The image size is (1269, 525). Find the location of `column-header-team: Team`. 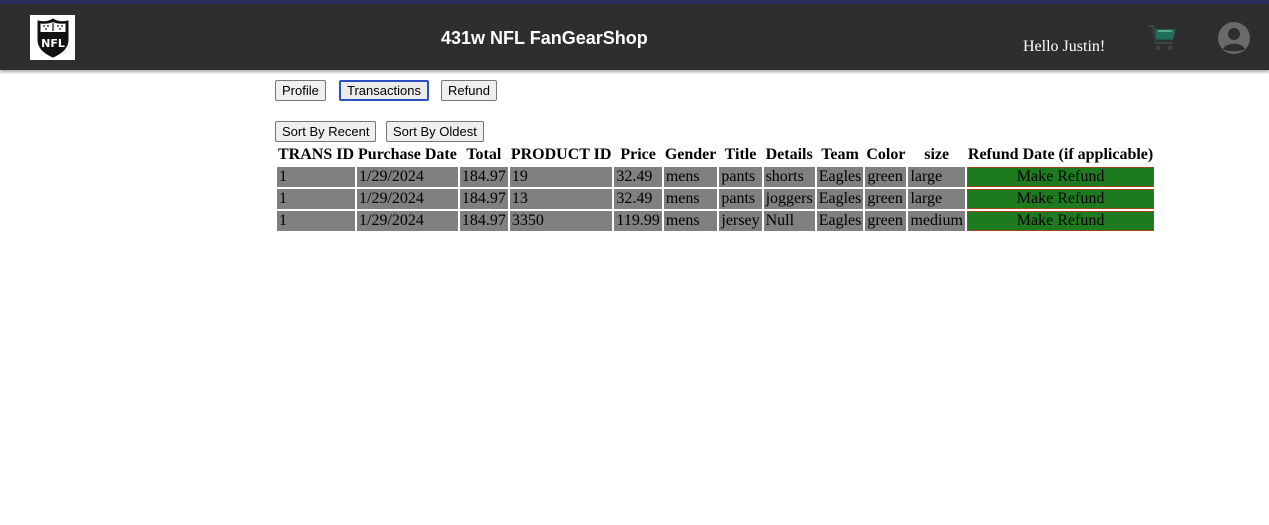

column-header-team: Team is located at coordinates (840, 154).